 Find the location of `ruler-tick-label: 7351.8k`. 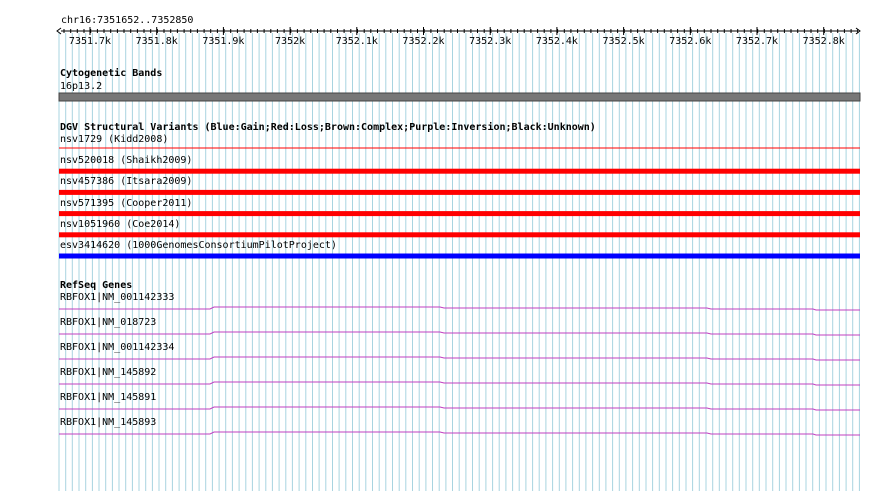

ruler-tick-label: 7351.8k is located at coordinates (157, 41).